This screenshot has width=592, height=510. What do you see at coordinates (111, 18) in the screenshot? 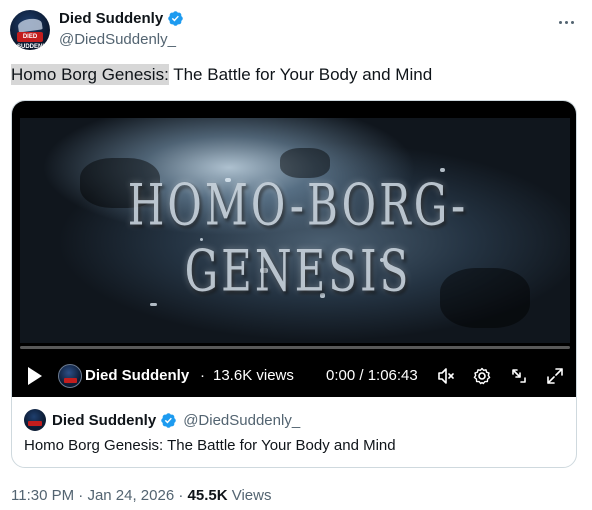
I see `author-display-name: Died Suddenly` at bounding box center [111, 18].